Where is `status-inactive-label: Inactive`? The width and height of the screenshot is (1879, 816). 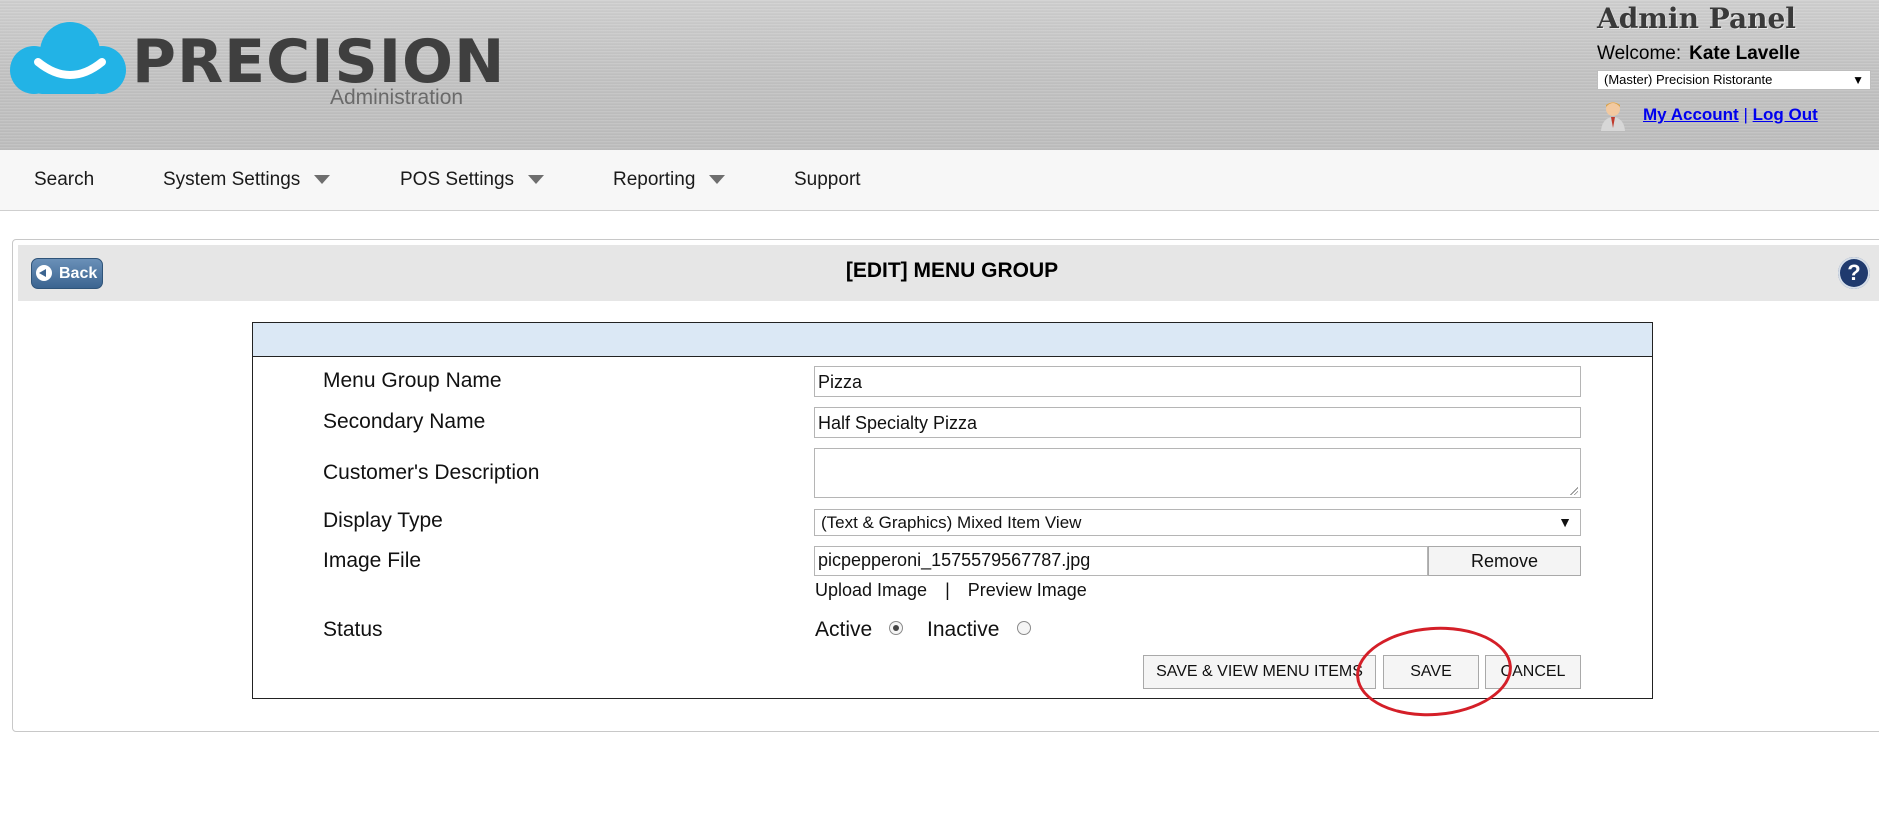
status-inactive-label: Inactive is located at coordinates (963, 629).